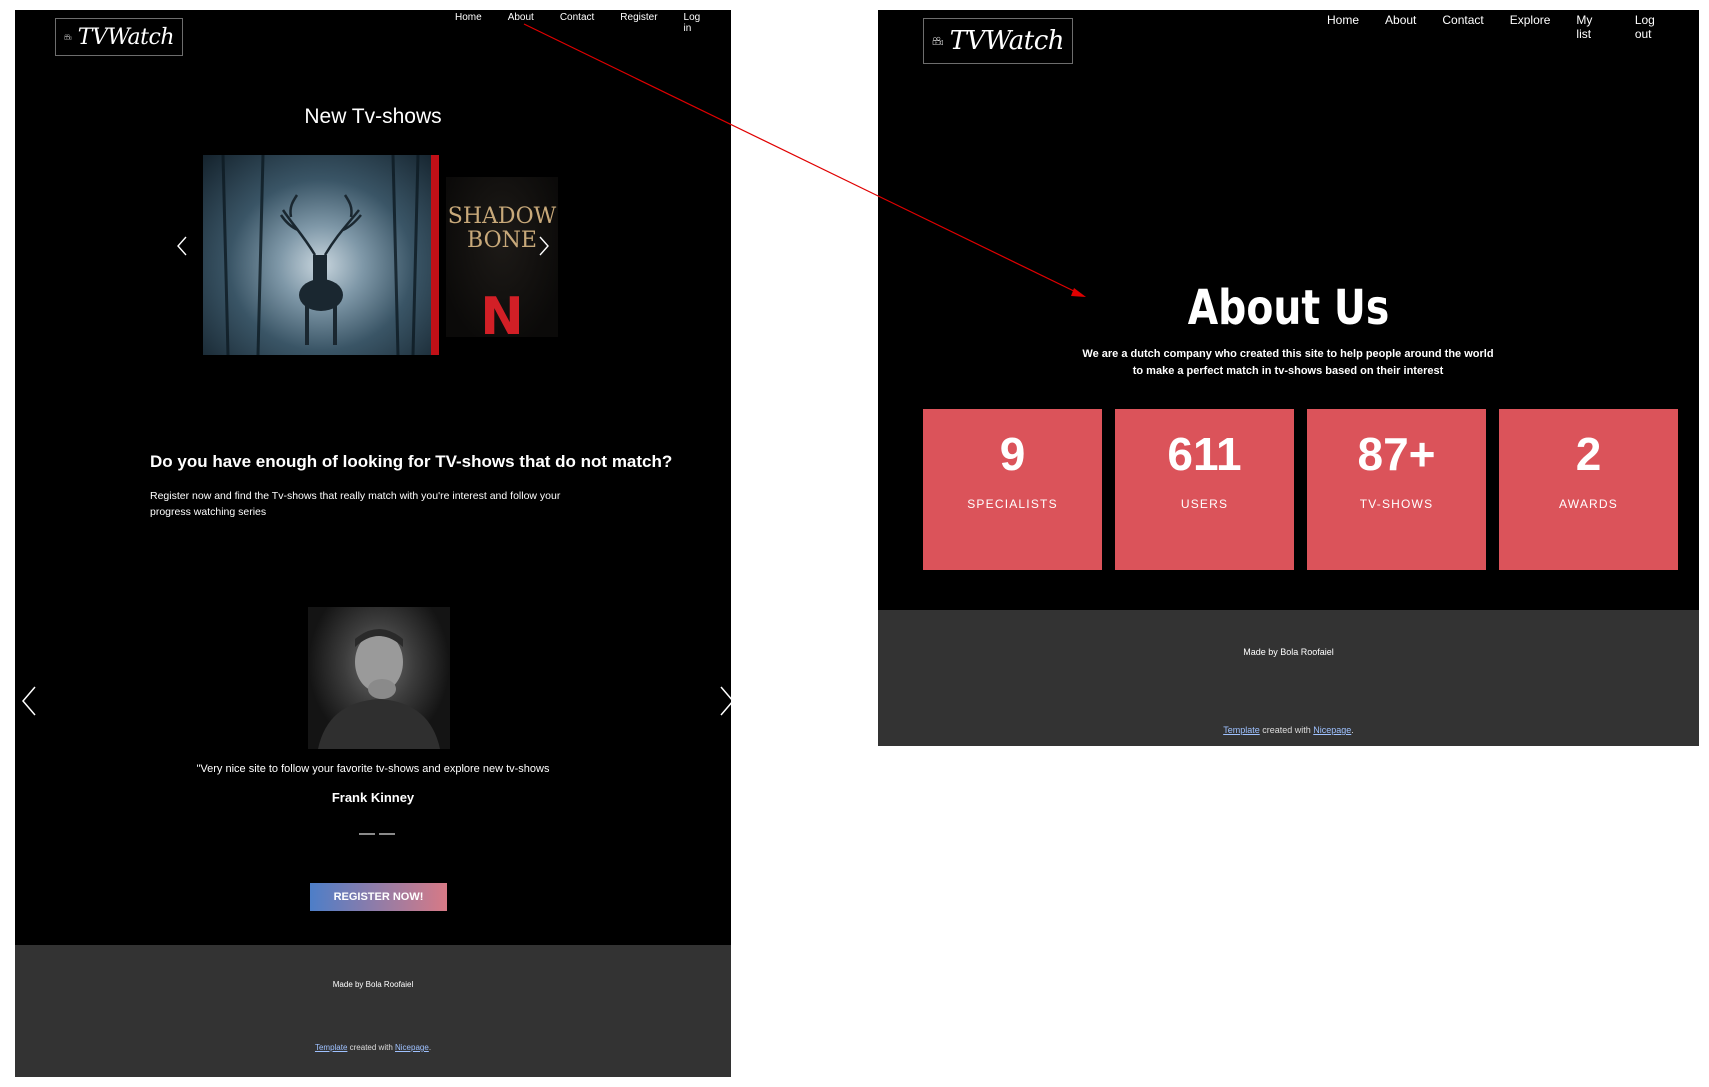 Image resolution: width=1709 pixels, height=1087 pixels. I want to click on arrow-line, so click(802, 159).